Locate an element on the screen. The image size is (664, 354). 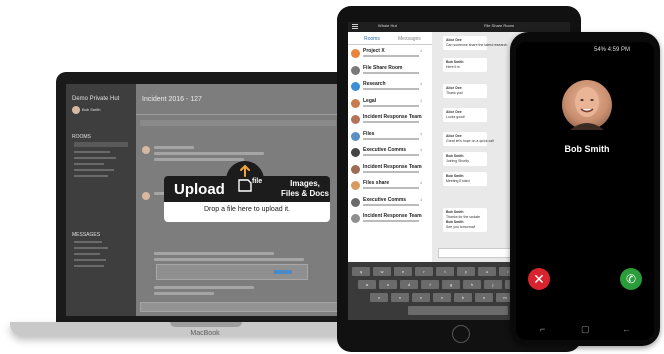
attachment-action is located at coordinates (283, 272).